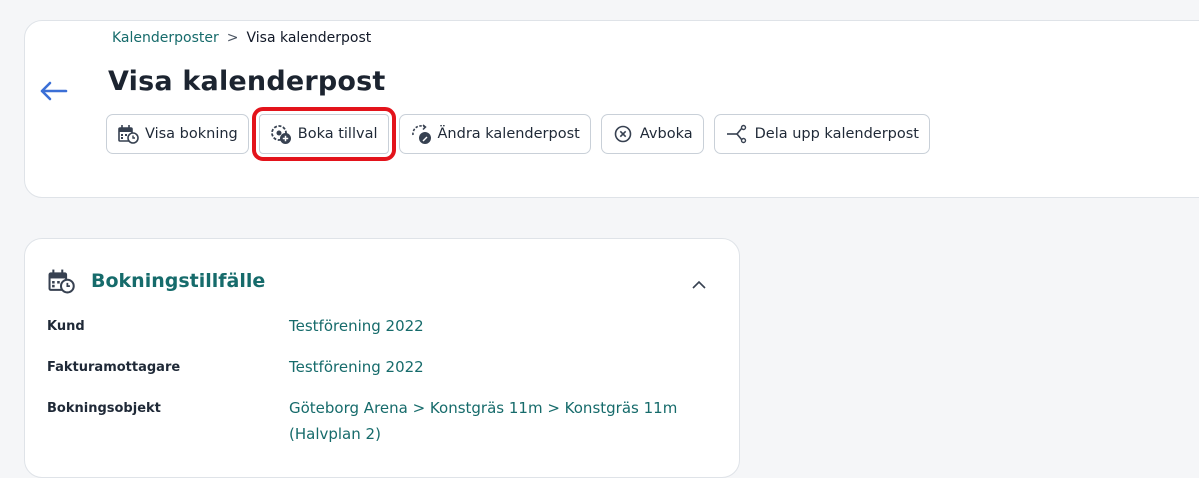 The width and height of the screenshot is (1199, 478). I want to click on arrow-left-icon, so click(54, 91).